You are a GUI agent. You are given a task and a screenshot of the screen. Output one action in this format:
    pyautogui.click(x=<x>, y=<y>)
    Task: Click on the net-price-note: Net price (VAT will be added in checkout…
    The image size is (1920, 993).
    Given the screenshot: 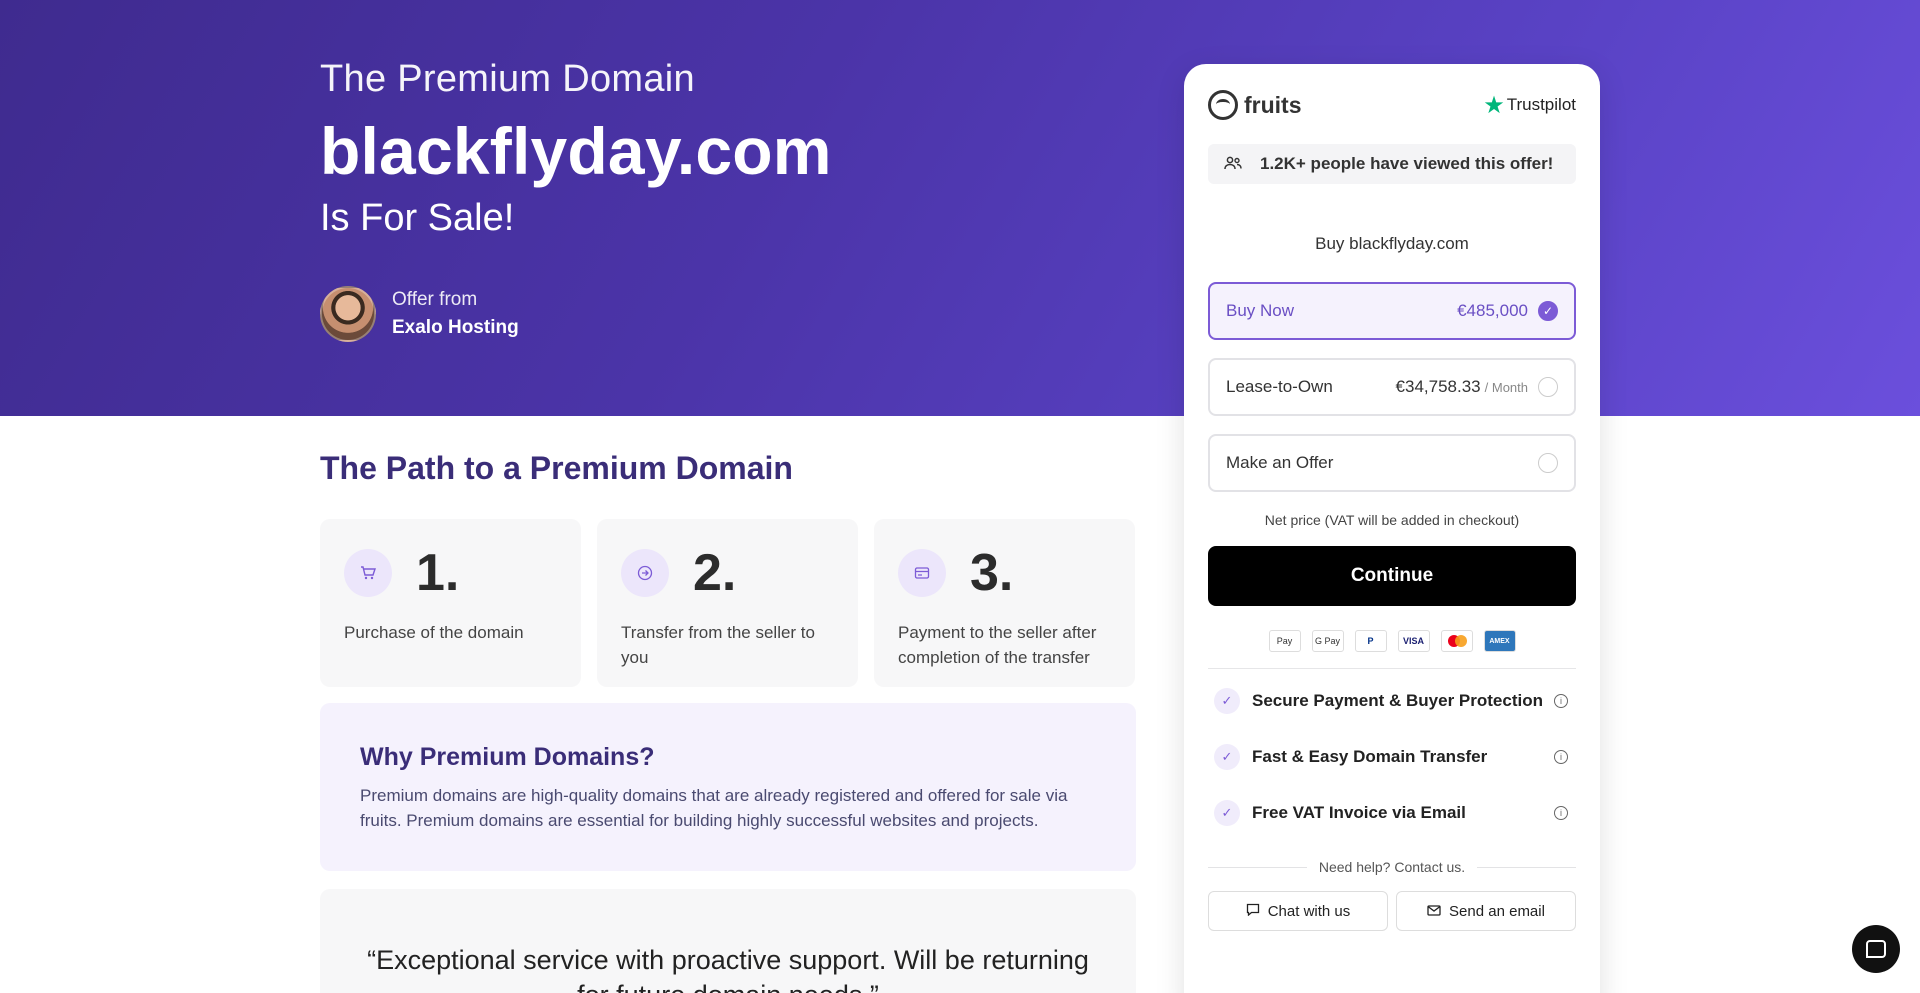 What is the action you would take?
    pyautogui.click(x=1392, y=520)
    